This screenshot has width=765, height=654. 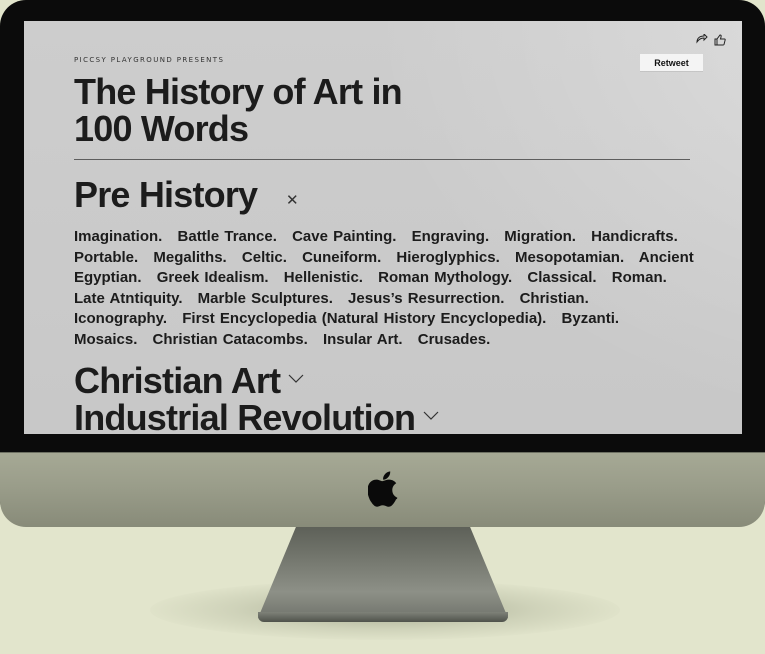 I want to click on word: Celtic., so click(x=264, y=257).